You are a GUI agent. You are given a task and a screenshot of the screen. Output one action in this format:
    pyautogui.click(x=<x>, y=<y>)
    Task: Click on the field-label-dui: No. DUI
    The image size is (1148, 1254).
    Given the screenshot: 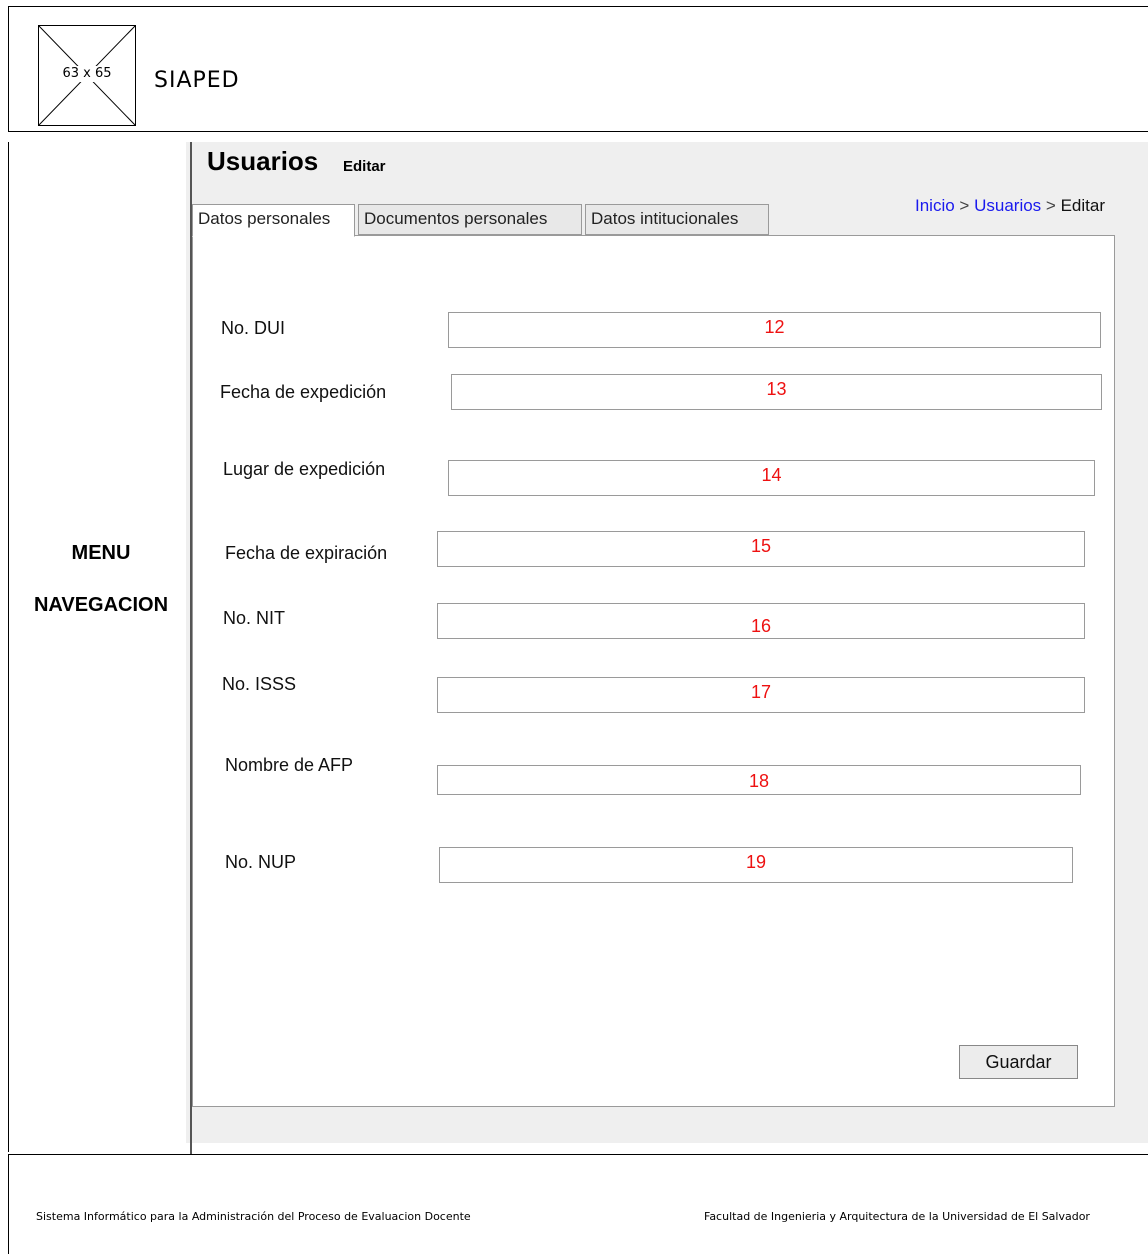 What is the action you would take?
    pyautogui.click(x=253, y=328)
    